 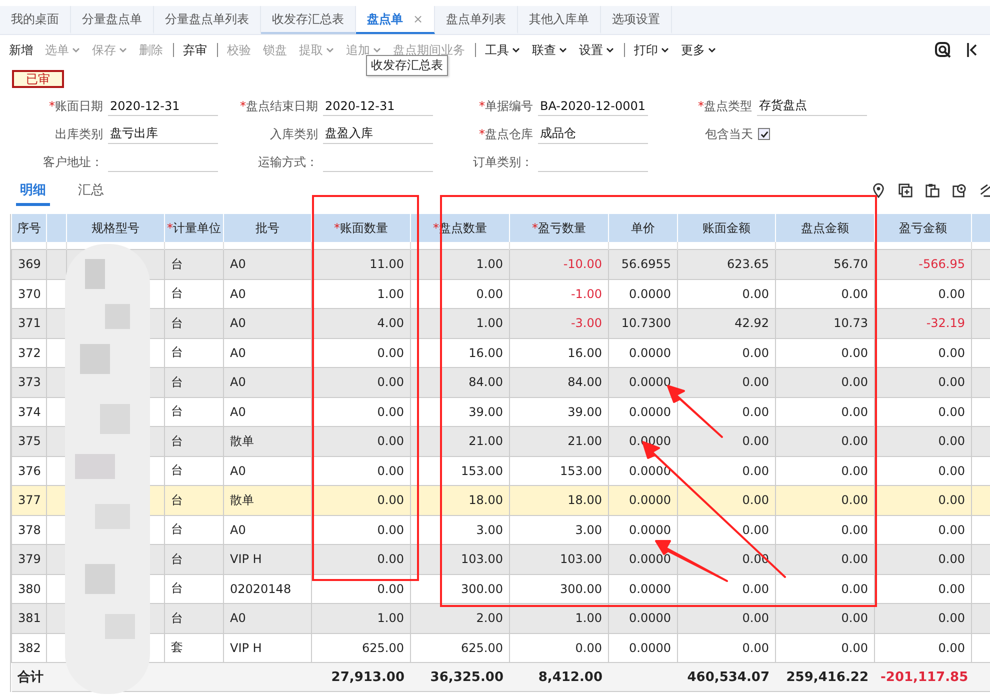 I want to click on field-label: *盘点类型, so click(x=725, y=106).